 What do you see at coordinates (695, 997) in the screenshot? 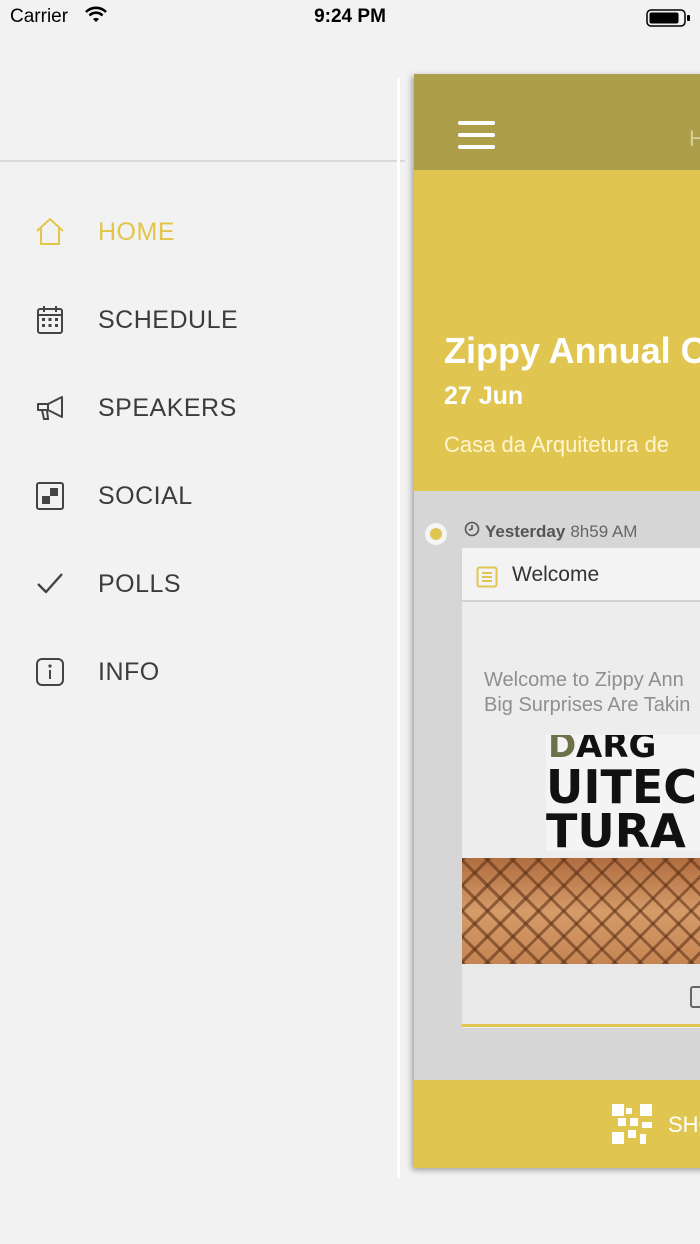
I see `share-icon` at bounding box center [695, 997].